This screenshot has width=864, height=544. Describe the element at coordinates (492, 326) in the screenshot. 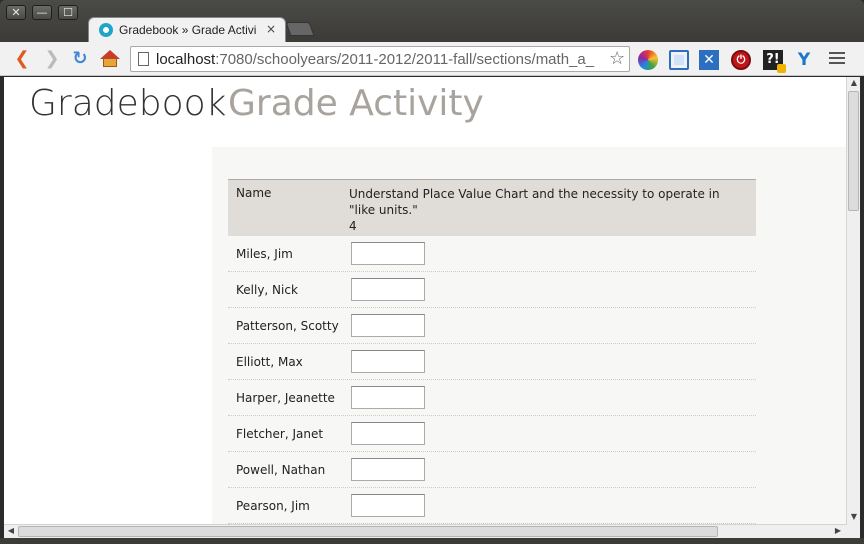

I see `table-row: Patterson, Scotty` at that location.